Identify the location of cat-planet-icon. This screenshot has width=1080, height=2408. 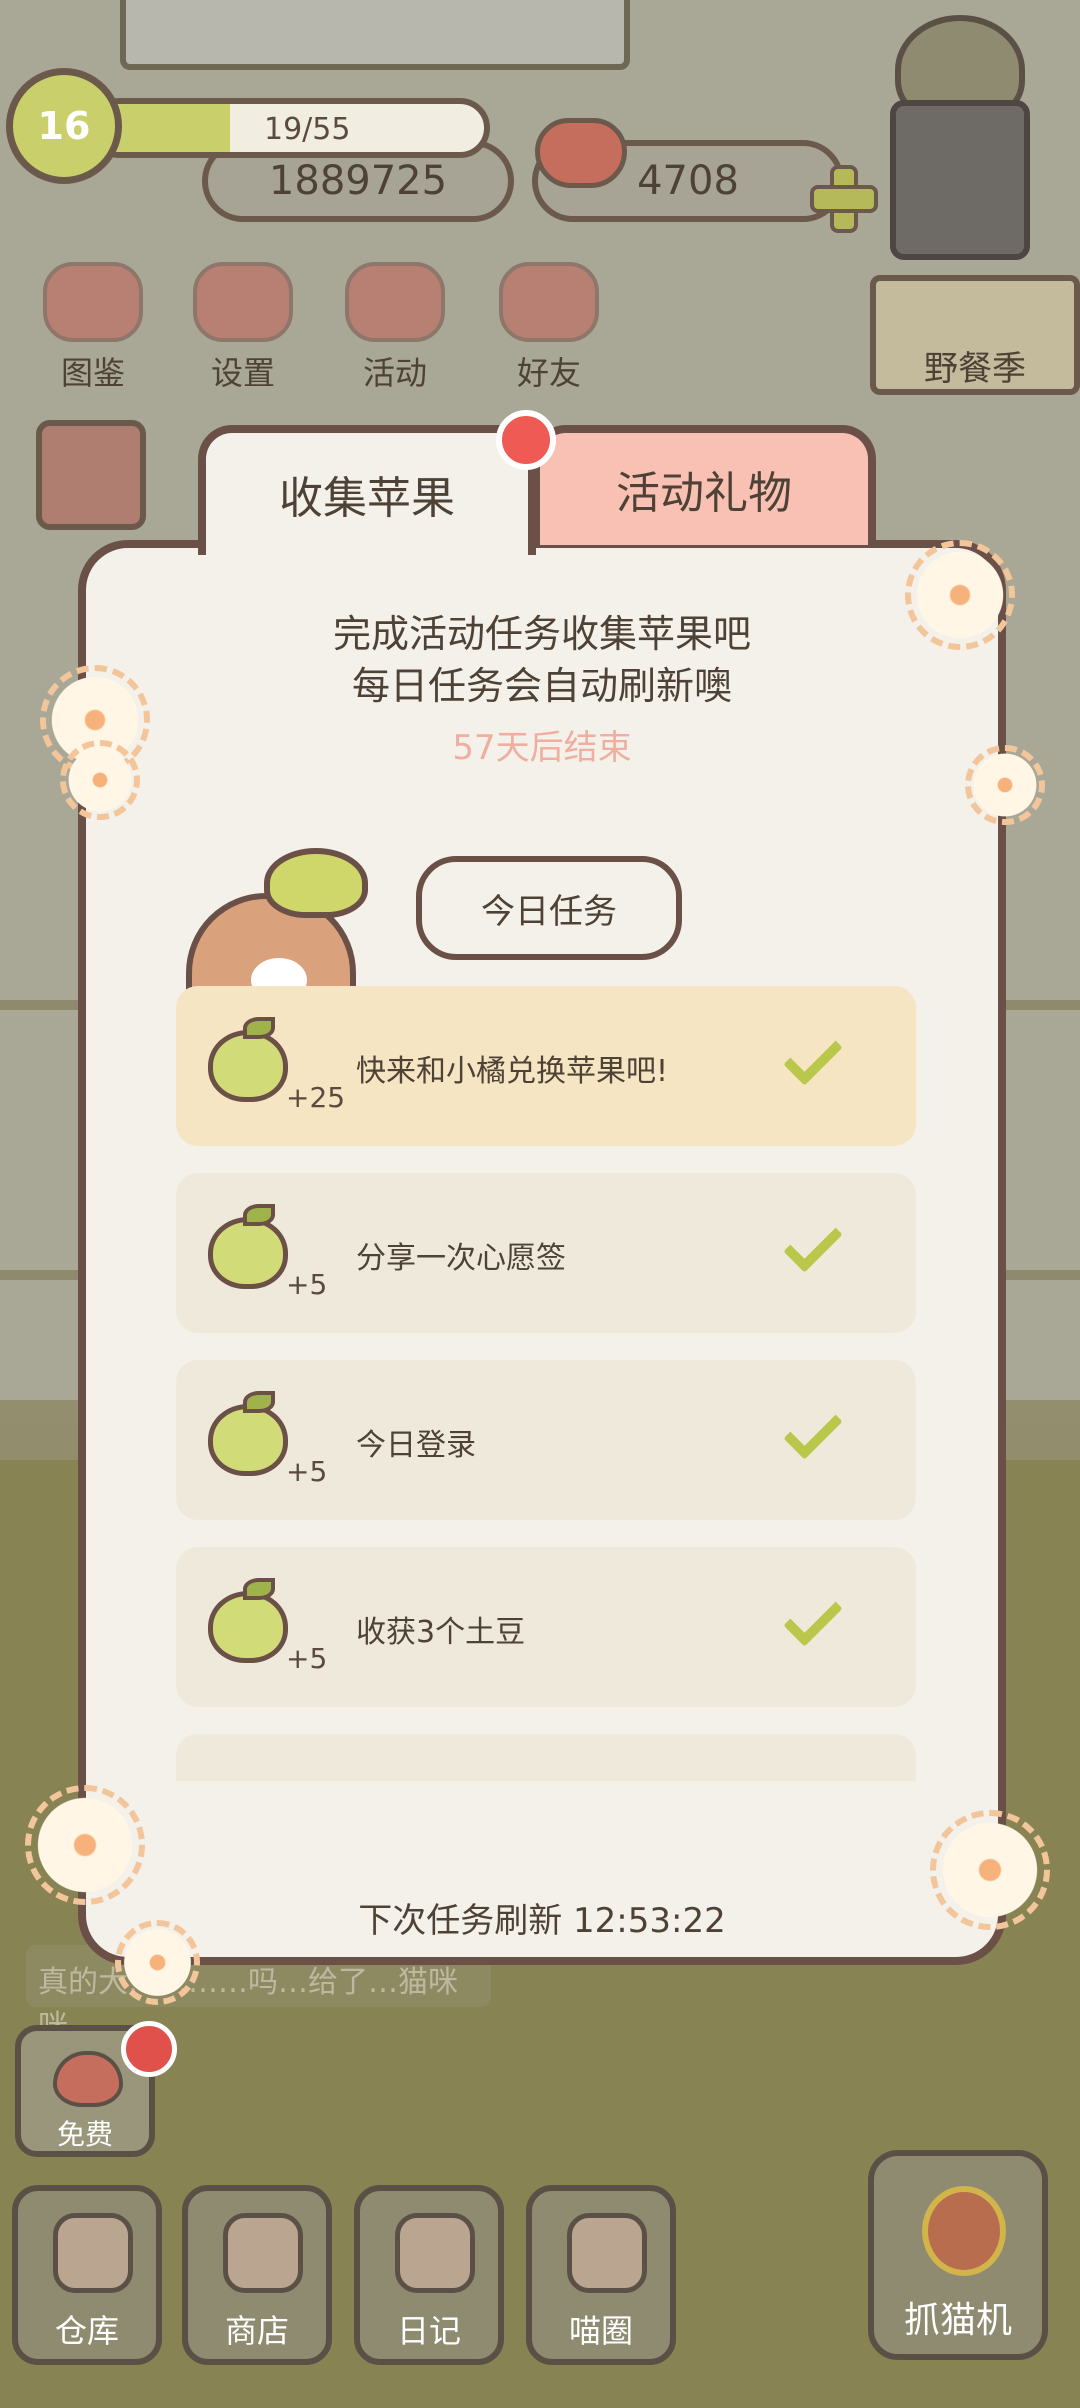
(607, 2253).